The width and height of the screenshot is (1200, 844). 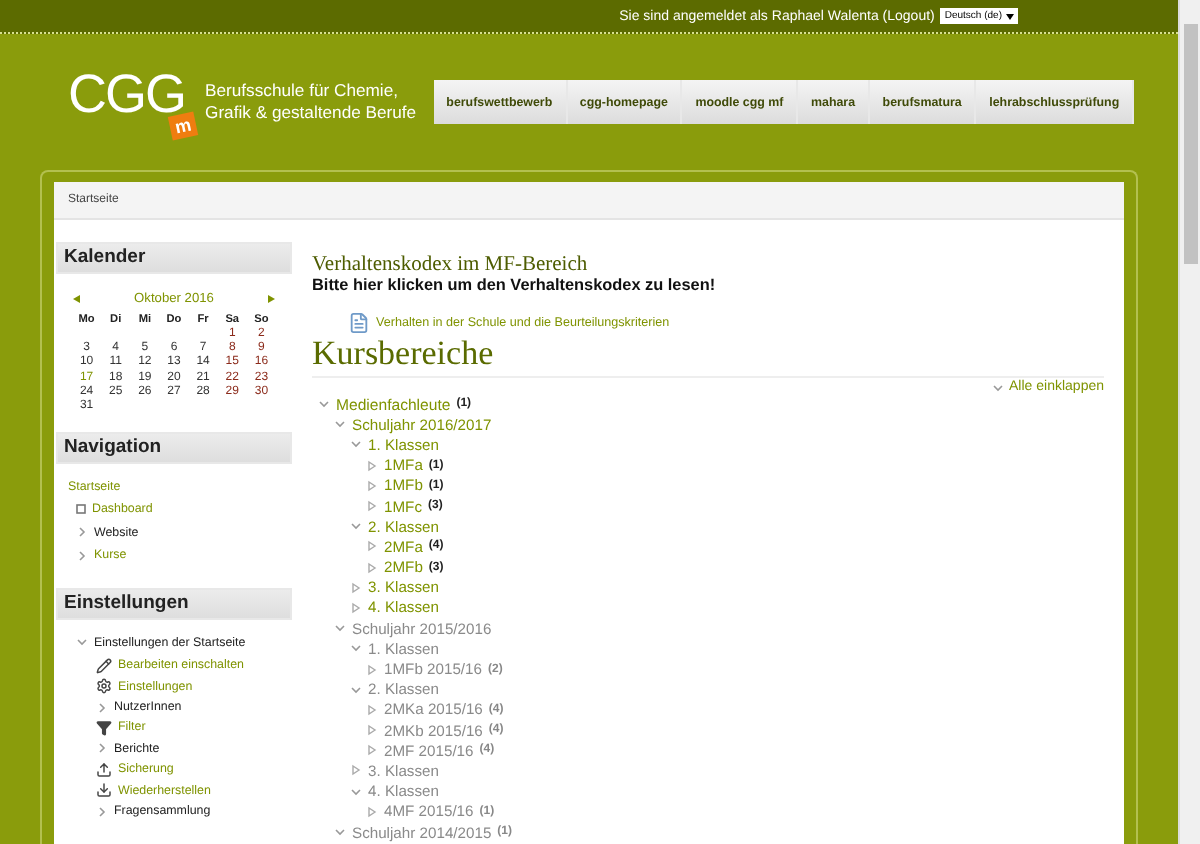 What do you see at coordinates (359, 323) in the screenshot?
I see `document-icon` at bounding box center [359, 323].